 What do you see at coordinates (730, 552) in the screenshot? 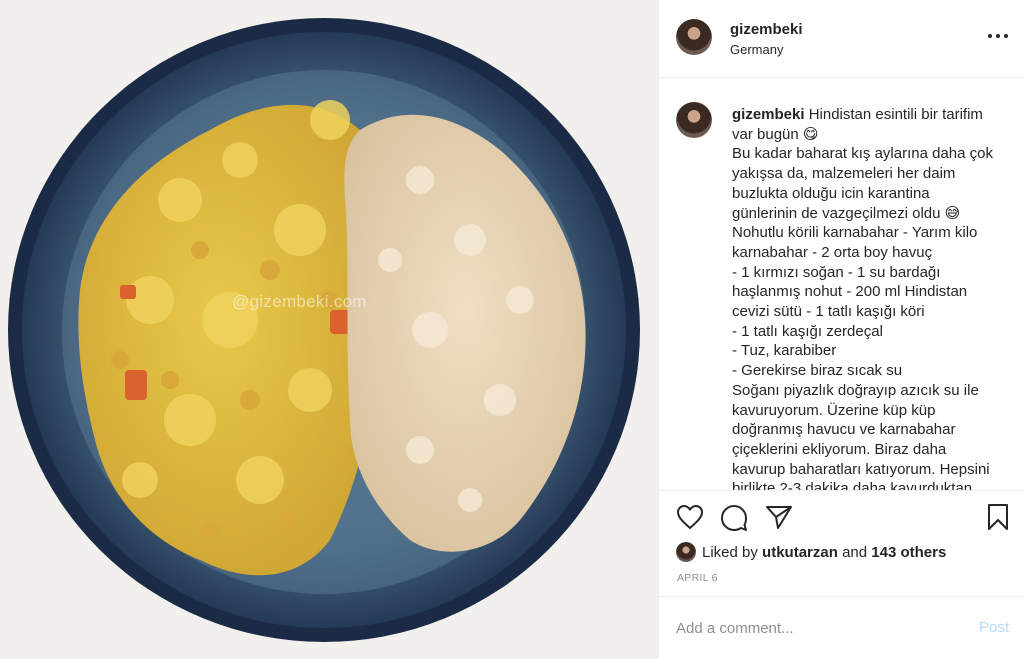
I see `likes-prefix: Liked by` at bounding box center [730, 552].